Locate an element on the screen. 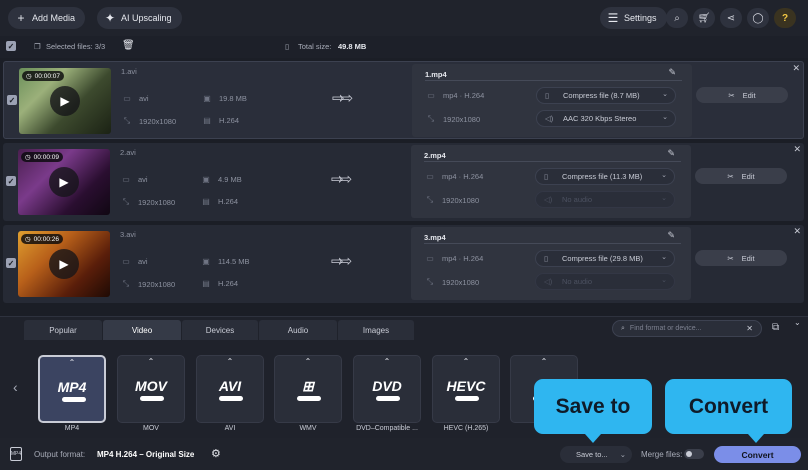 This screenshot has width=808, height=470. search-button: ⌕ is located at coordinates (677, 18).